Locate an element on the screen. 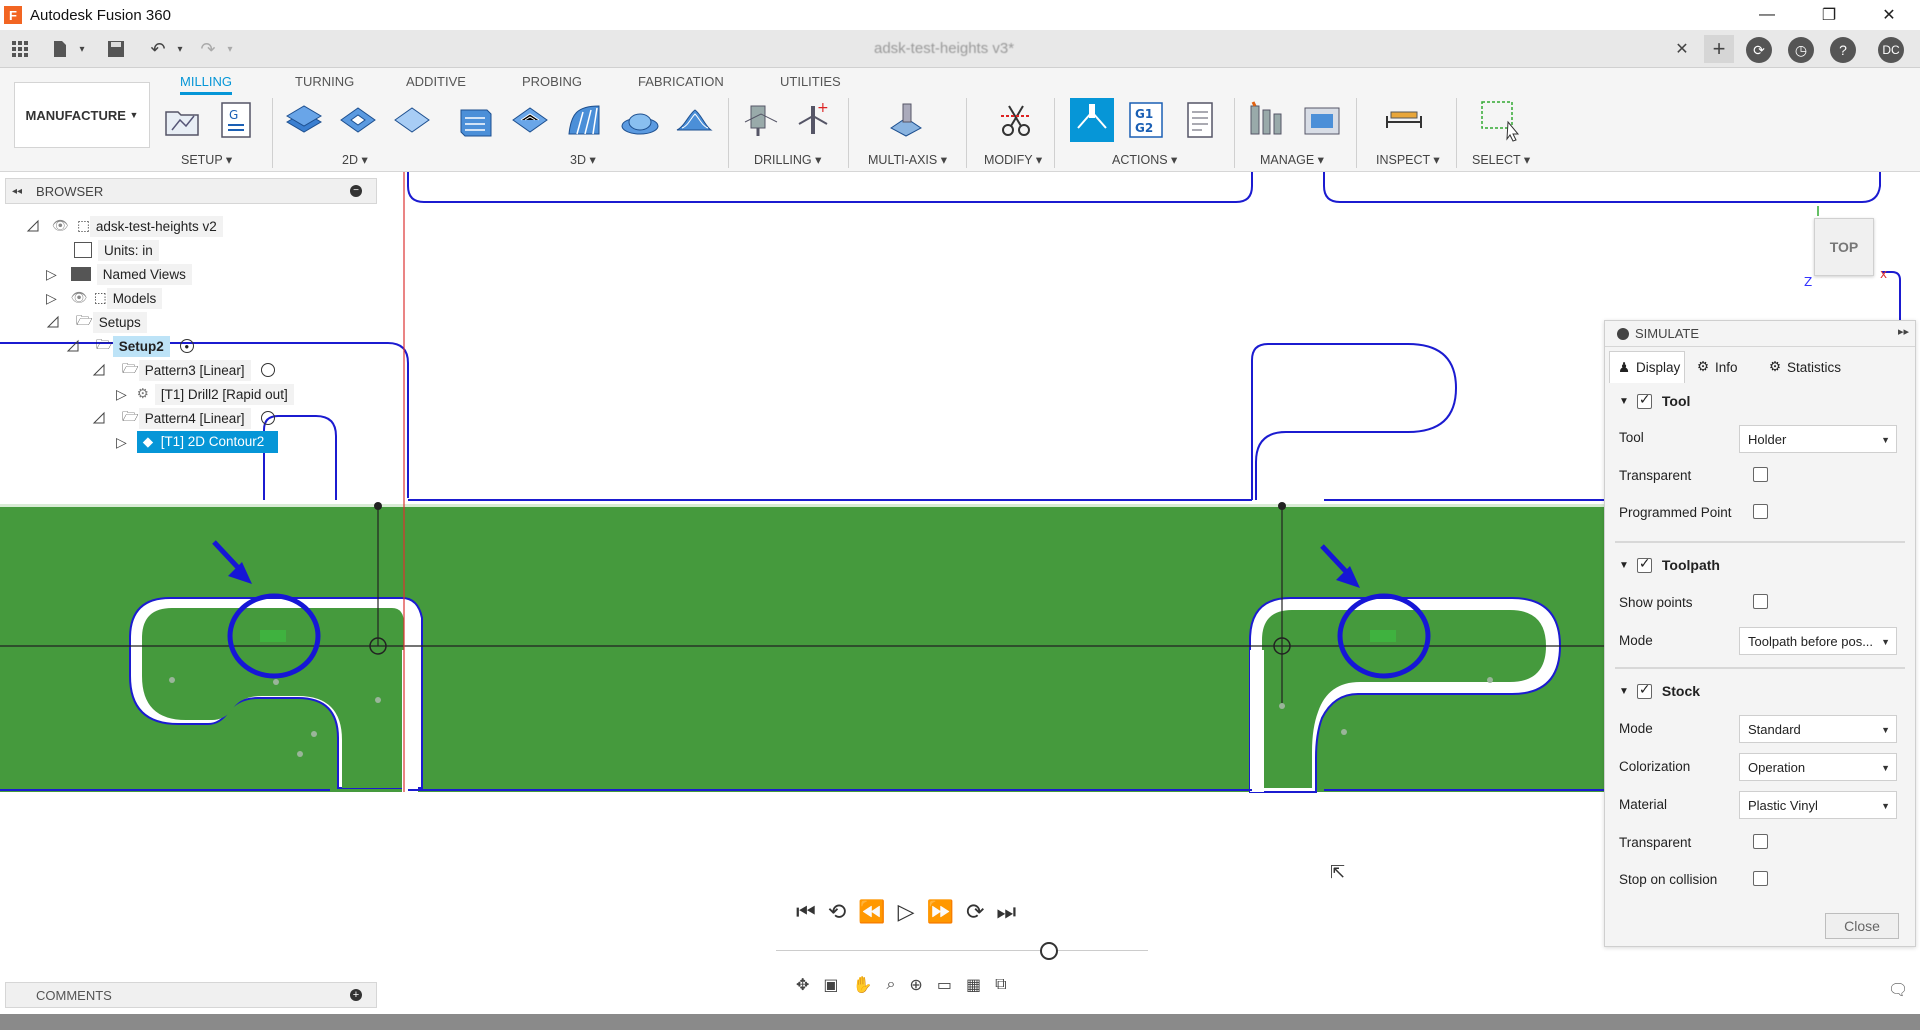 The height and width of the screenshot is (1030, 1920). viewcube: TOP is located at coordinates (1844, 247).